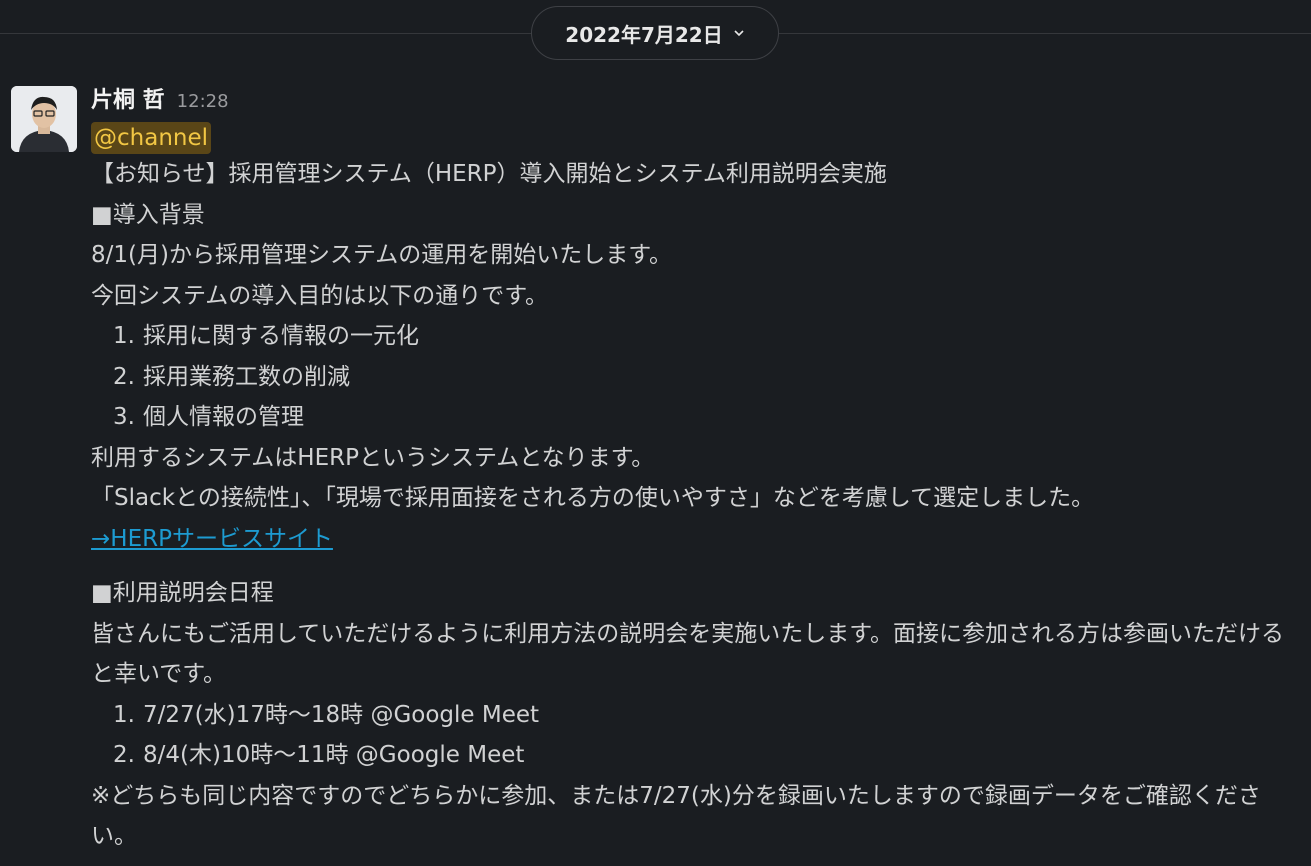 This screenshot has height=866, width=1311. Describe the element at coordinates (223, 417) in the screenshot. I see `list-text: 個人情報の管理` at that location.